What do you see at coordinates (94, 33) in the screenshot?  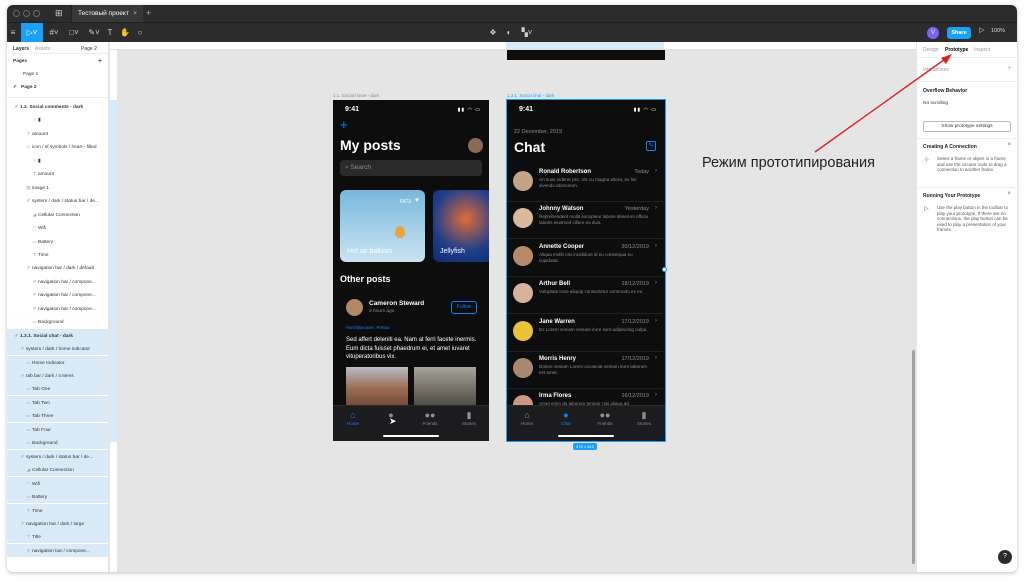 I see `pen-tool-icon: ✎˅` at bounding box center [94, 33].